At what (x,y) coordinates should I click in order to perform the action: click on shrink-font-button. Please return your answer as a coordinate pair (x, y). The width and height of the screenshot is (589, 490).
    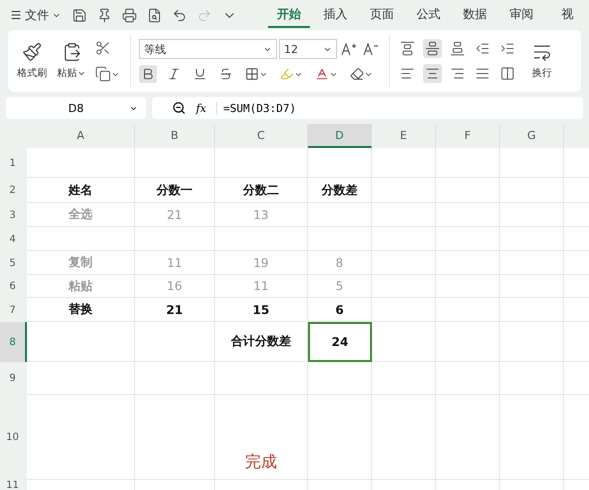
    Looking at the image, I should click on (371, 49).